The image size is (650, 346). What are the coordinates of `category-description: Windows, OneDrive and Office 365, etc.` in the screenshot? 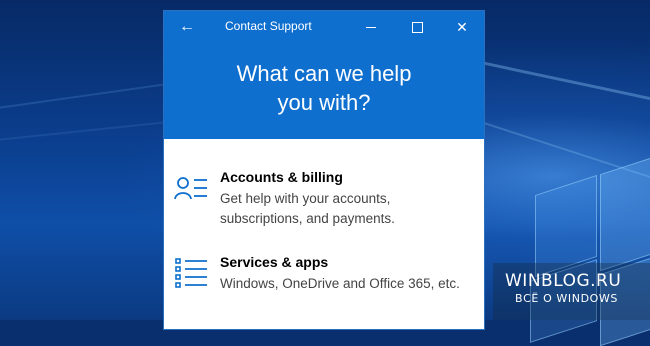 It's located at (340, 283).